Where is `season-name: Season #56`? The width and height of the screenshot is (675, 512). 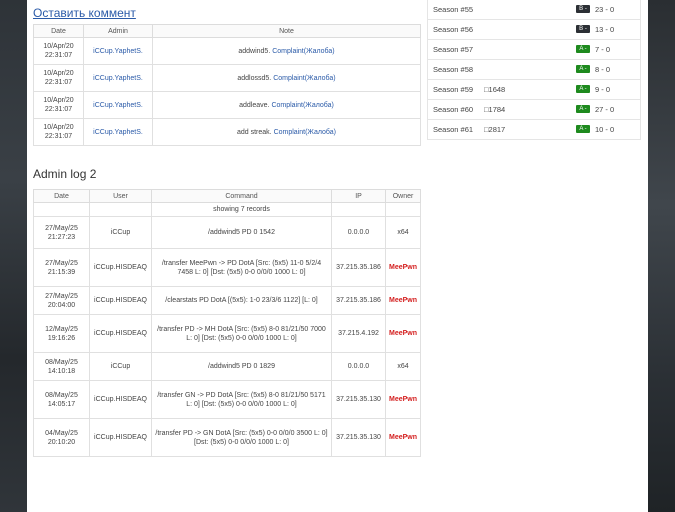
season-name: Season #56 is located at coordinates (453, 29).